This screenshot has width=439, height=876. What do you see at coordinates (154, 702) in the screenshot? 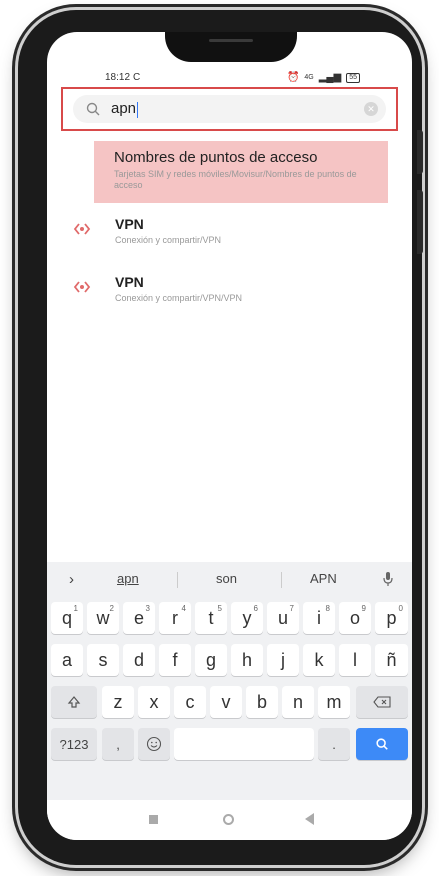
I see `key-x: x` at bounding box center [154, 702].